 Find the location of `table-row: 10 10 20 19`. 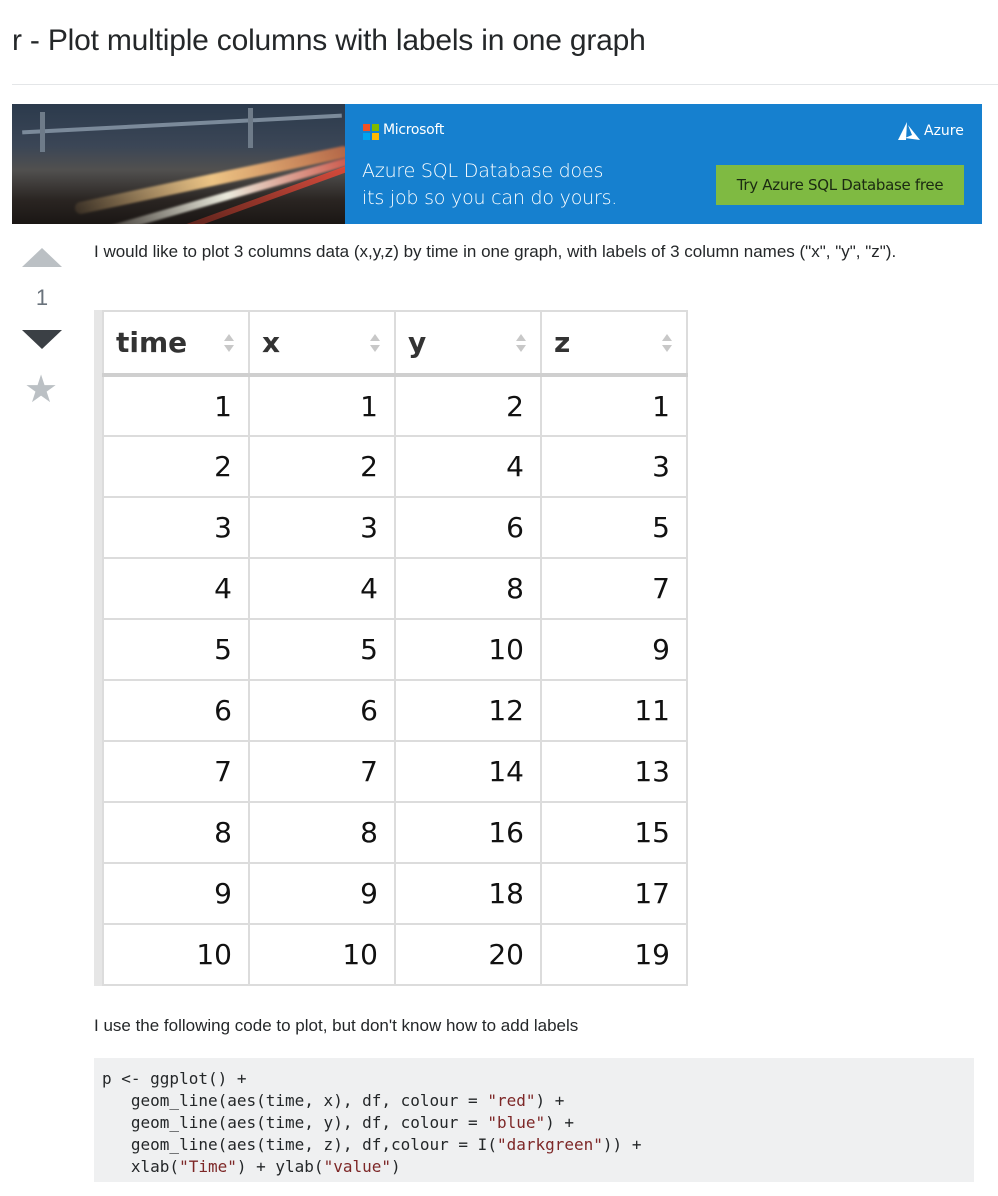

table-row: 10 10 20 19 is located at coordinates (395, 954).